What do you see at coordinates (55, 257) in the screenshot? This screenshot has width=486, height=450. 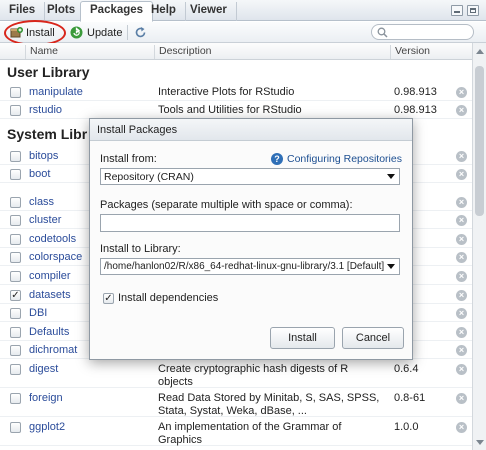 I see `package-name-link: colorspace` at bounding box center [55, 257].